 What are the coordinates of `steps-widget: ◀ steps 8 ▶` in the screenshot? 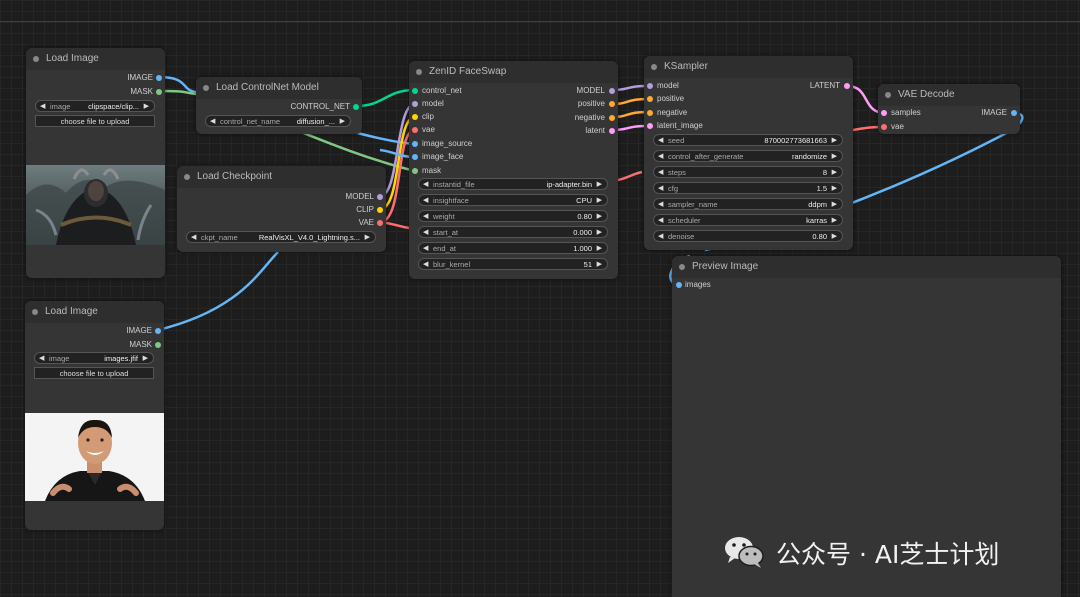 It's located at (748, 172).